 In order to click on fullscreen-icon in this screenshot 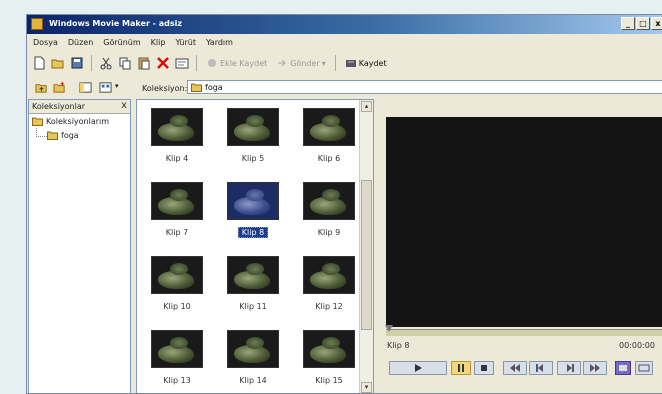, I will do `click(644, 368)`.